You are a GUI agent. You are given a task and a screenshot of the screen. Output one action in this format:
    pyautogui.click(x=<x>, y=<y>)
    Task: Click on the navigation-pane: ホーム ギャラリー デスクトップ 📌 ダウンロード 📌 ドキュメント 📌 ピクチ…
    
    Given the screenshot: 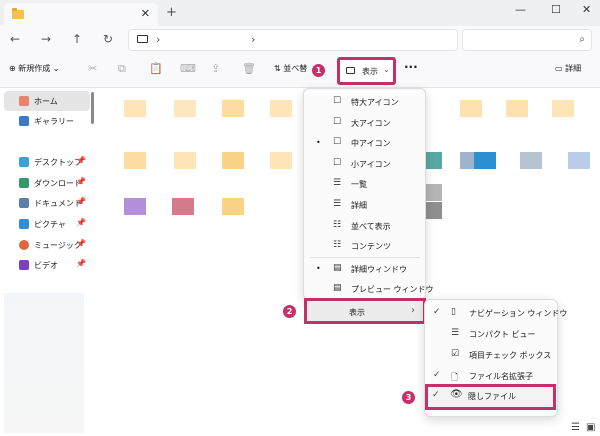 What is the action you would take?
    pyautogui.click(x=49, y=262)
    